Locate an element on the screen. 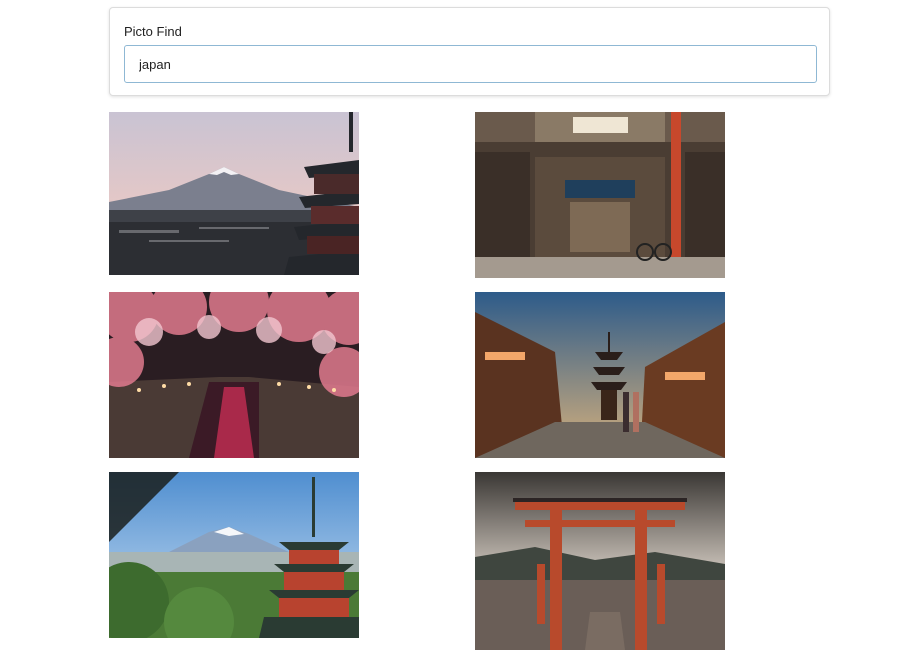  result-image-fuji-pagoda-dusk is located at coordinates (234, 193).